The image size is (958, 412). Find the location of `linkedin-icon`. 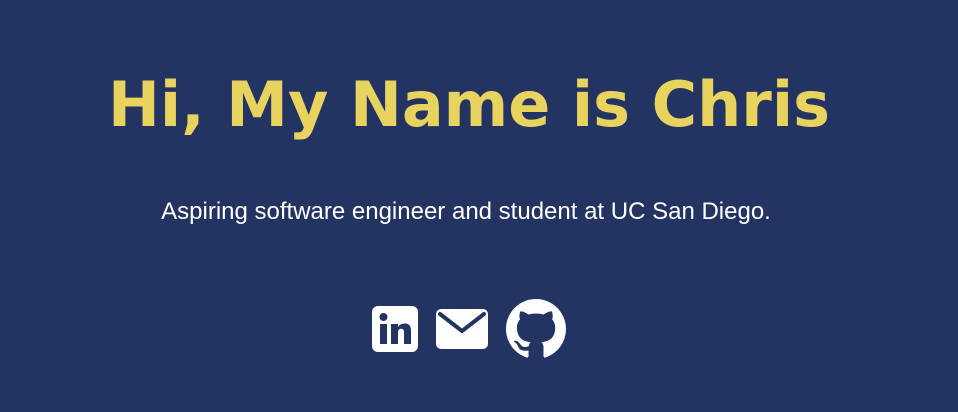

linkedin-icon is located at coordinates (395, 329).